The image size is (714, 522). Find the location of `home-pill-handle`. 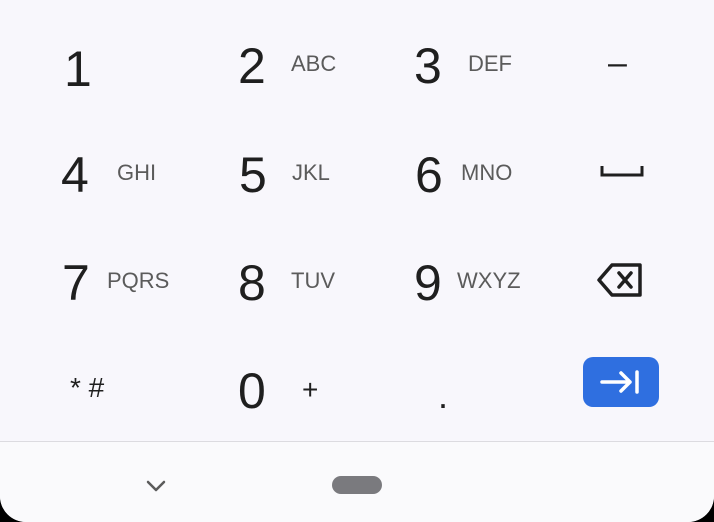

home-pill-handle is located at coordinates (357, 485).